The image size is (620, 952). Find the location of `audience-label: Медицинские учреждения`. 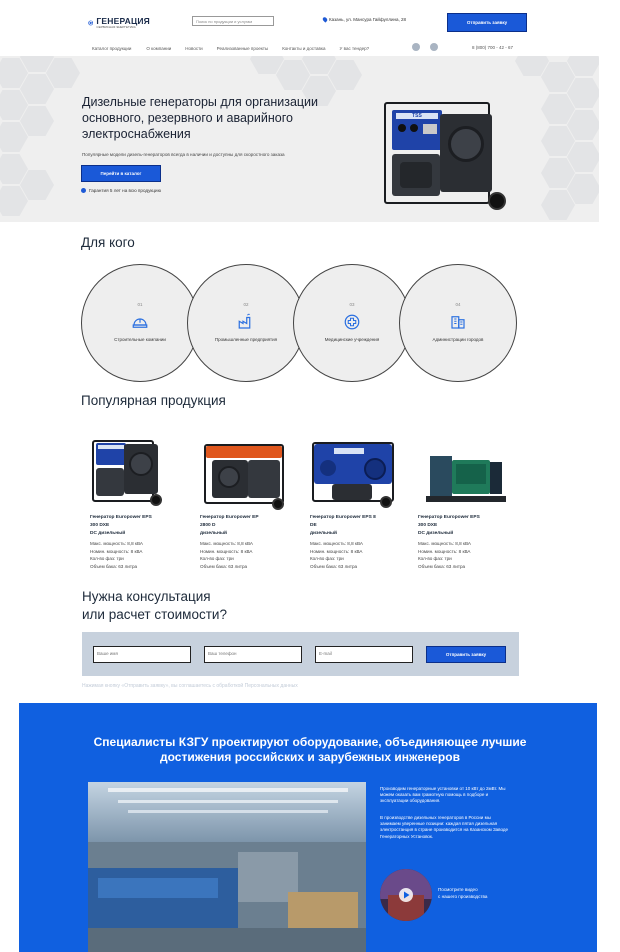

audience-label: Медицинские учреждения is located at coordinates (352, 339).